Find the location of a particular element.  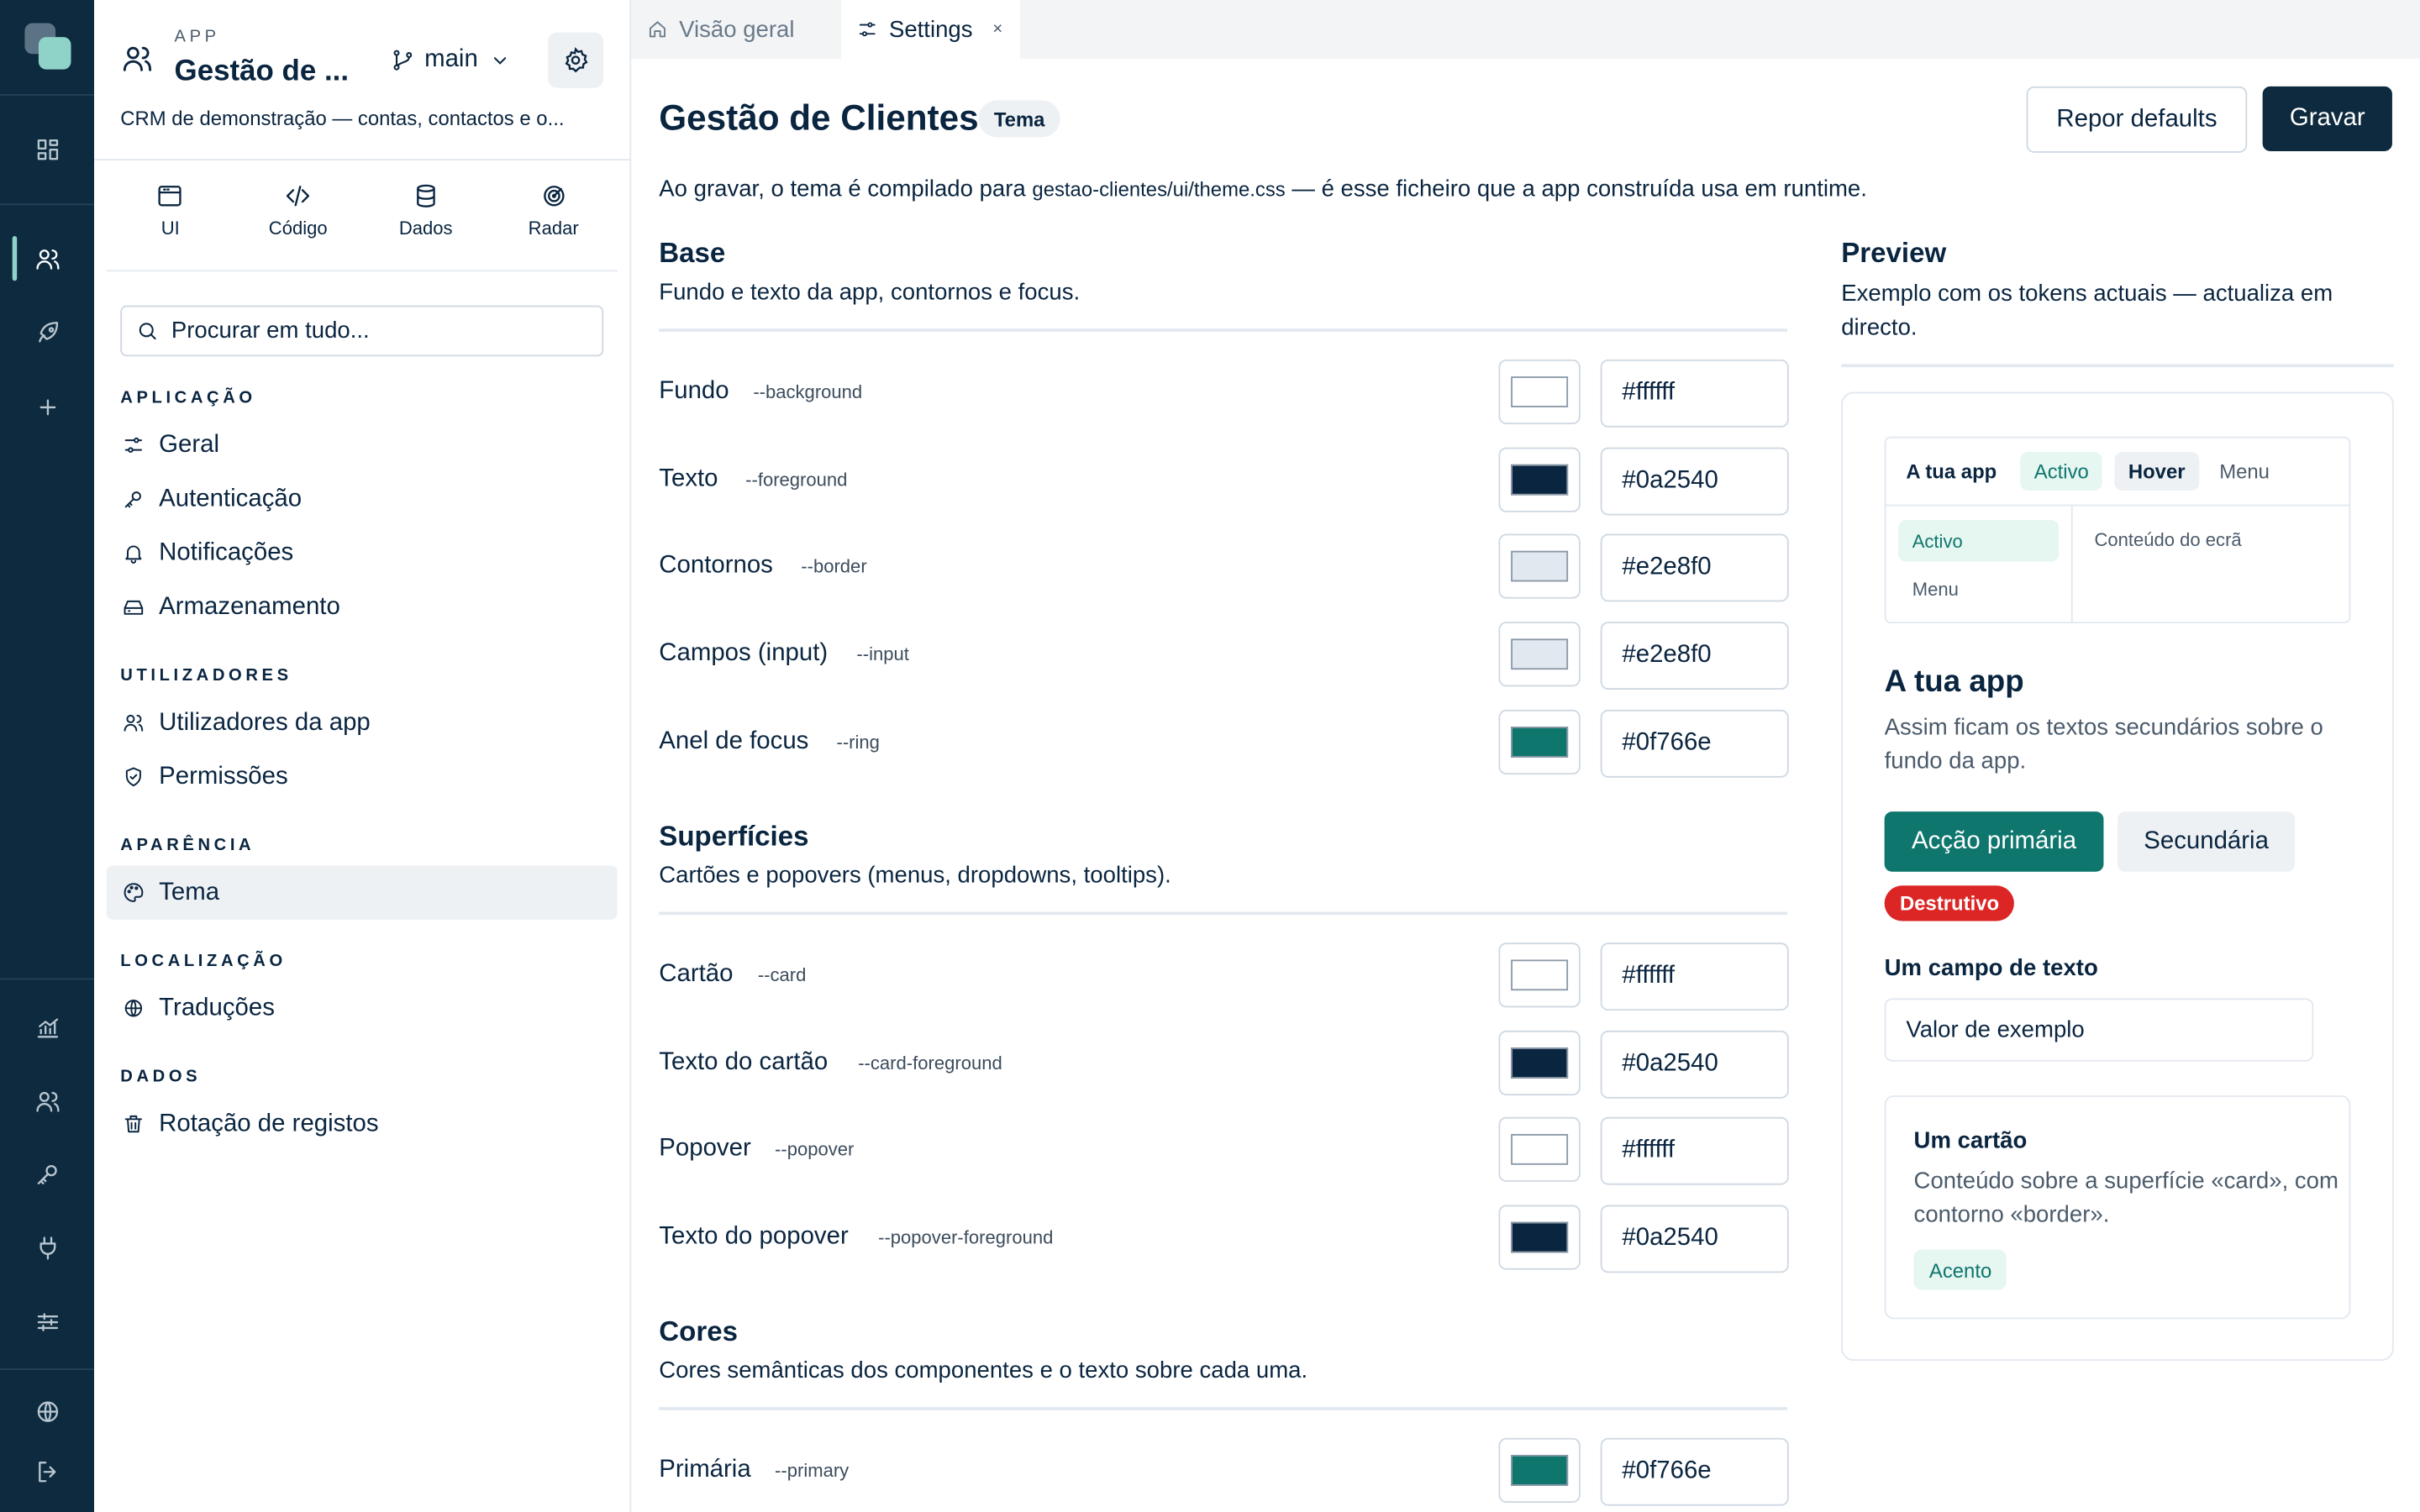

mock-hover-item: Hover is located at coordinates (2157, 471).